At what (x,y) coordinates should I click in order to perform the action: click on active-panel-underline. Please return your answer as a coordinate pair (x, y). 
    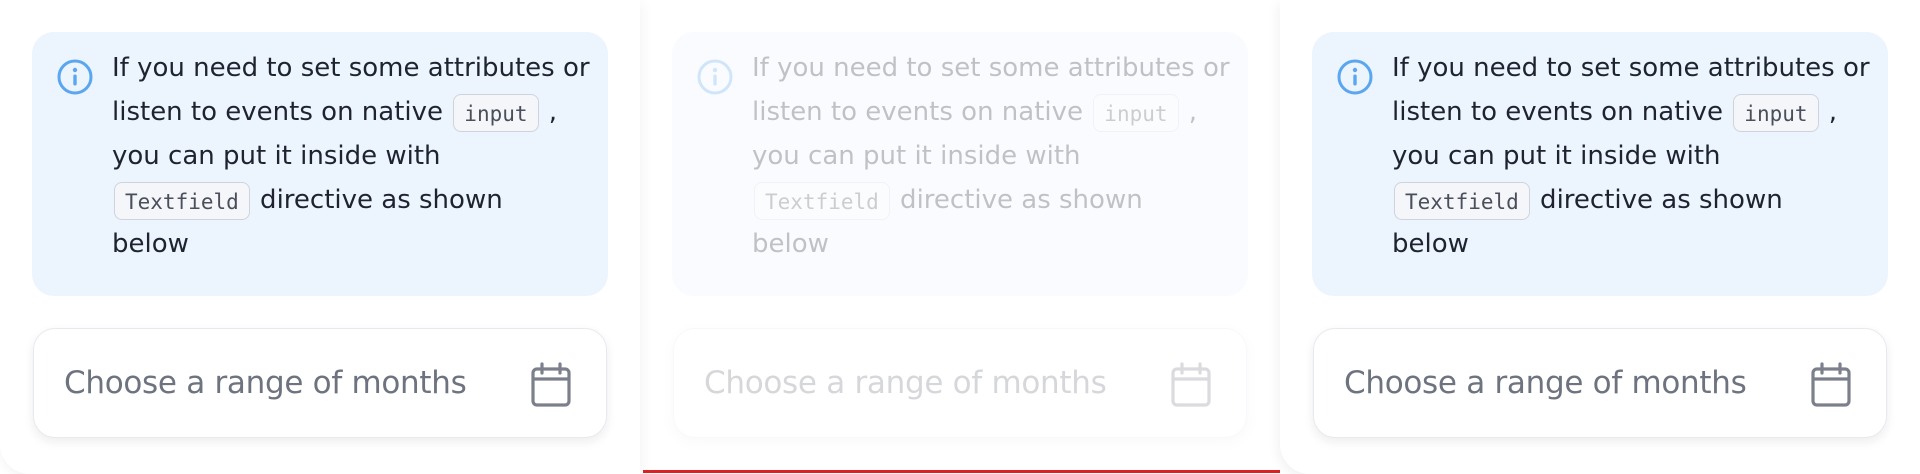
    Looking at the image, I should click on (961, 471).